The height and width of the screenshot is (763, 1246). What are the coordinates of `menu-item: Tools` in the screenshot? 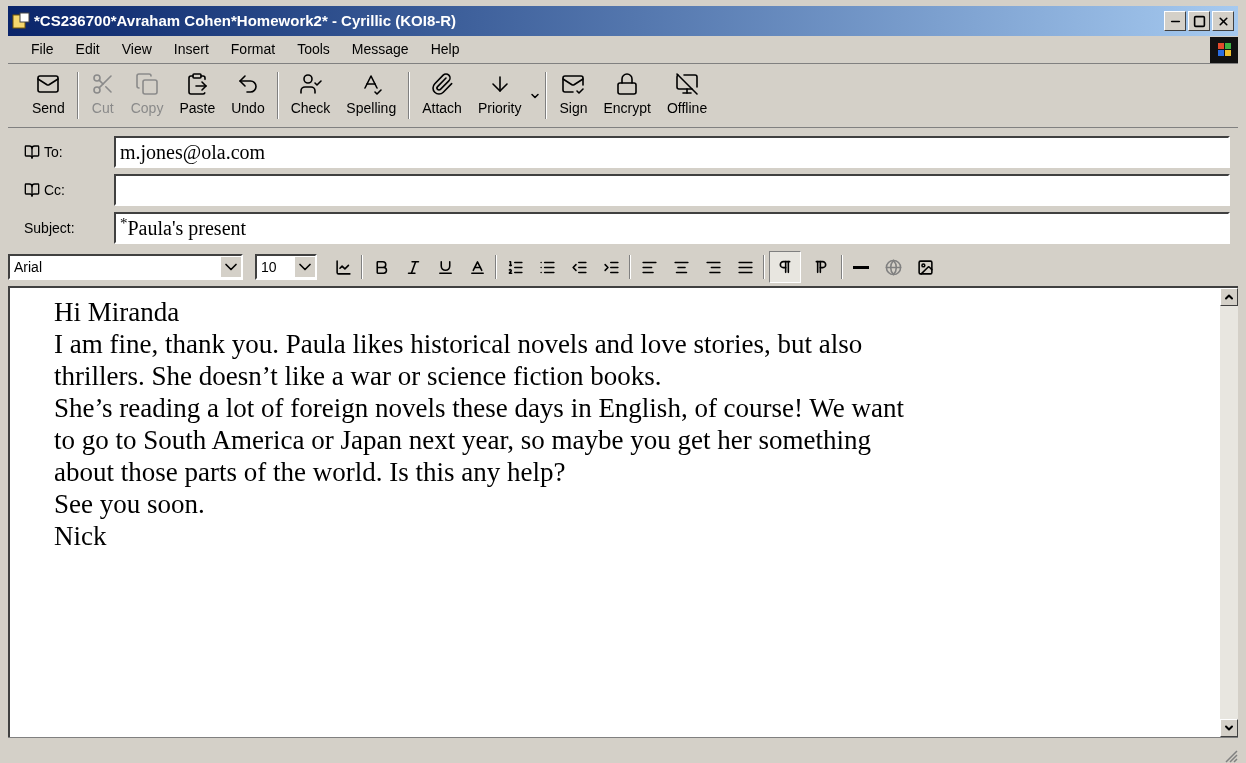 It's located at (313, 49).